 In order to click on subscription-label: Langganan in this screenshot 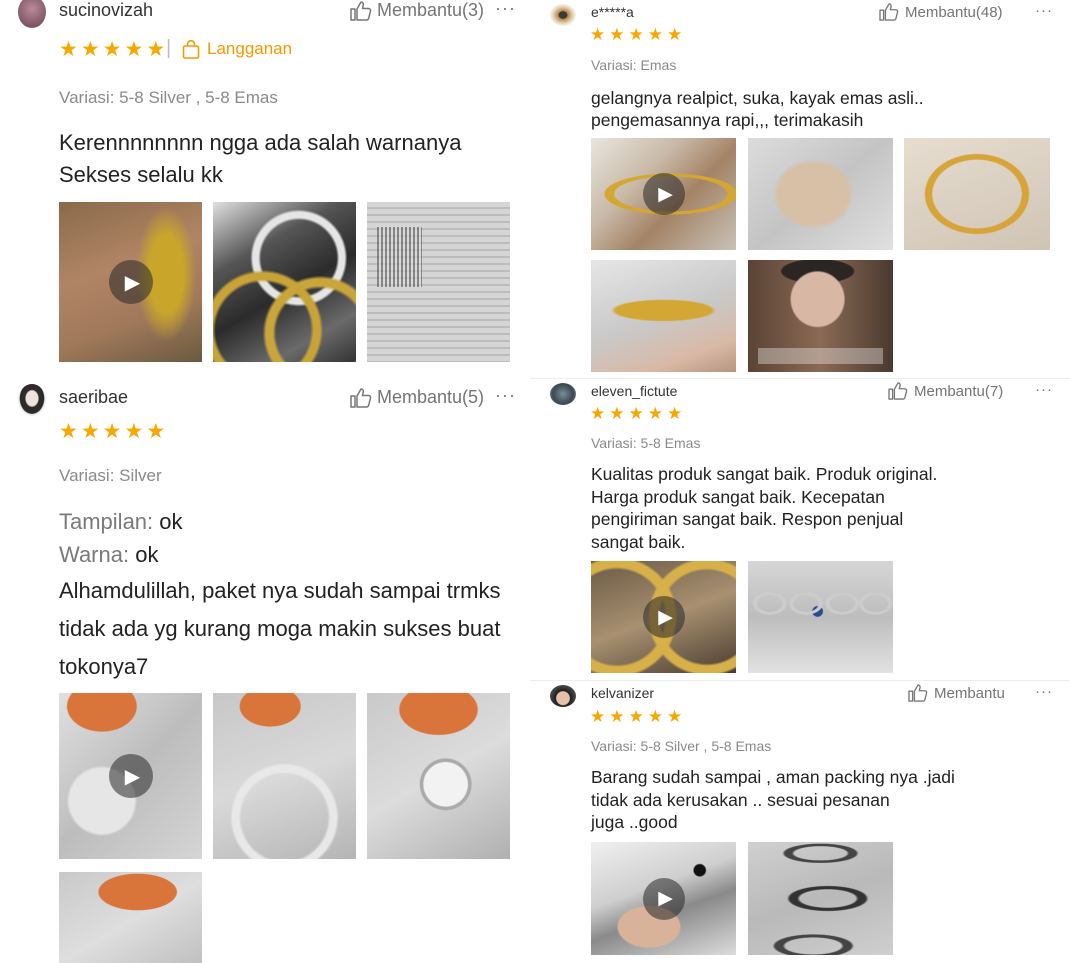, I will do `click(250, 48)`.